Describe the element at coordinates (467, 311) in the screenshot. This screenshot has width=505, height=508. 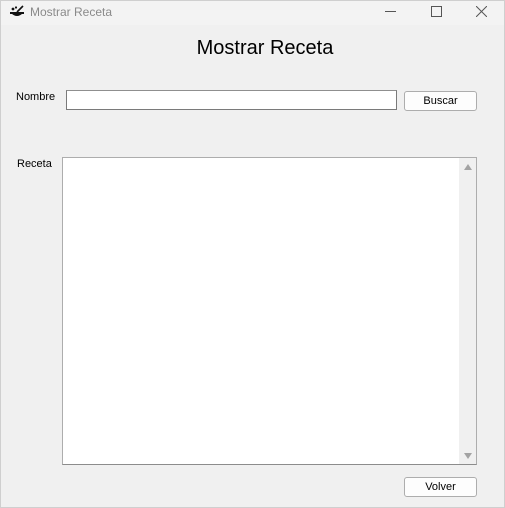
I see `vertical-scrollbar` at that location.